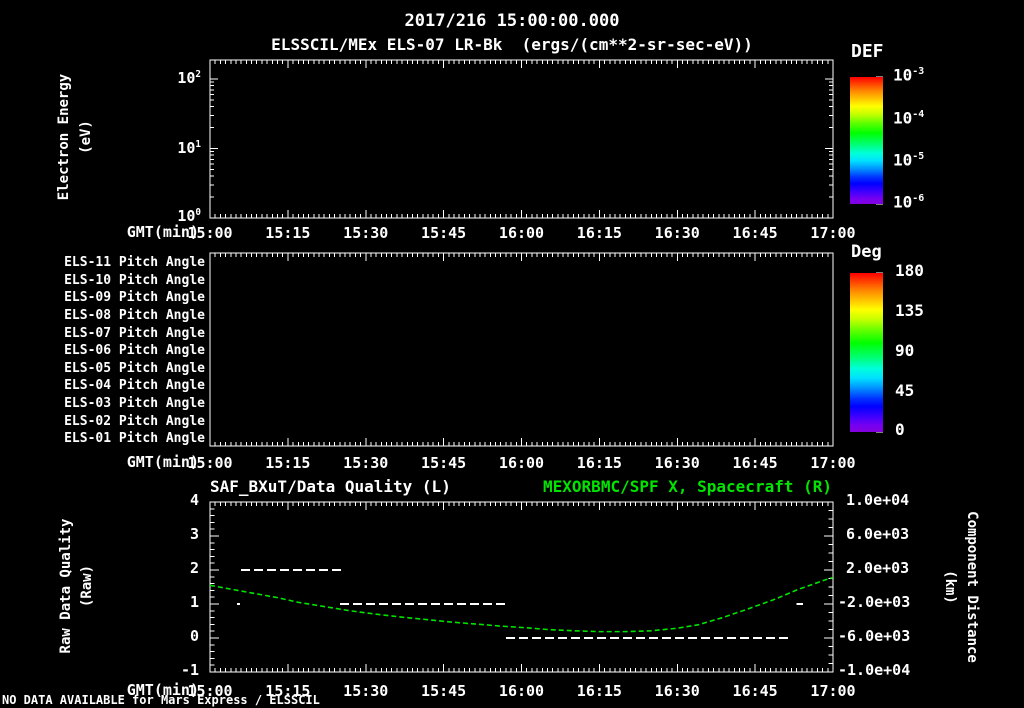  Describe the element at coordinates (909, 271) in the screenshot. I see `deg-colorbar-tick-label: 180` at that location.